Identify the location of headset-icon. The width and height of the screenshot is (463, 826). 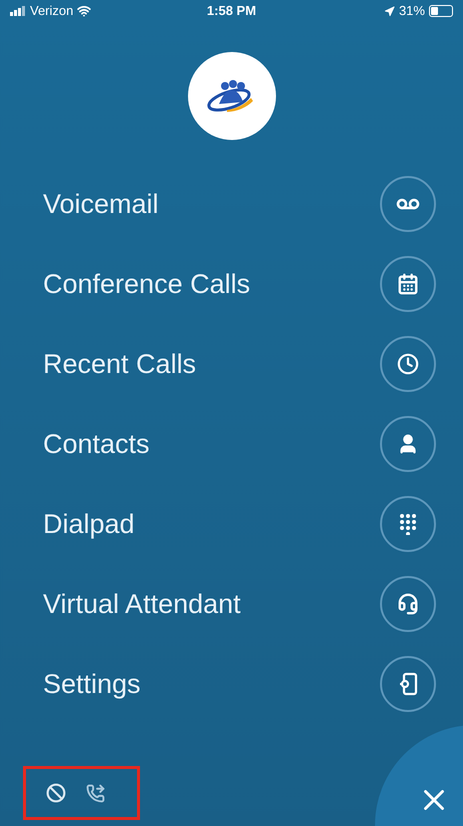
(408, 604).